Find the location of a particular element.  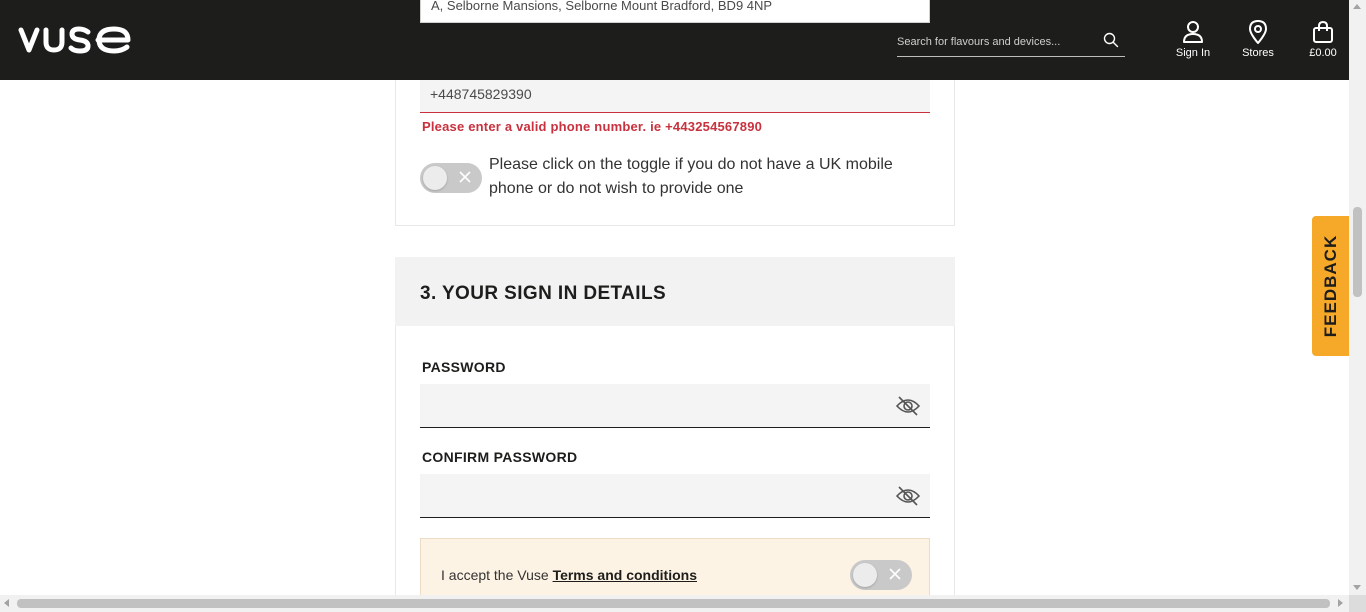

terms-prefix: I accept the Vuse is located at coordinates (497, 575).